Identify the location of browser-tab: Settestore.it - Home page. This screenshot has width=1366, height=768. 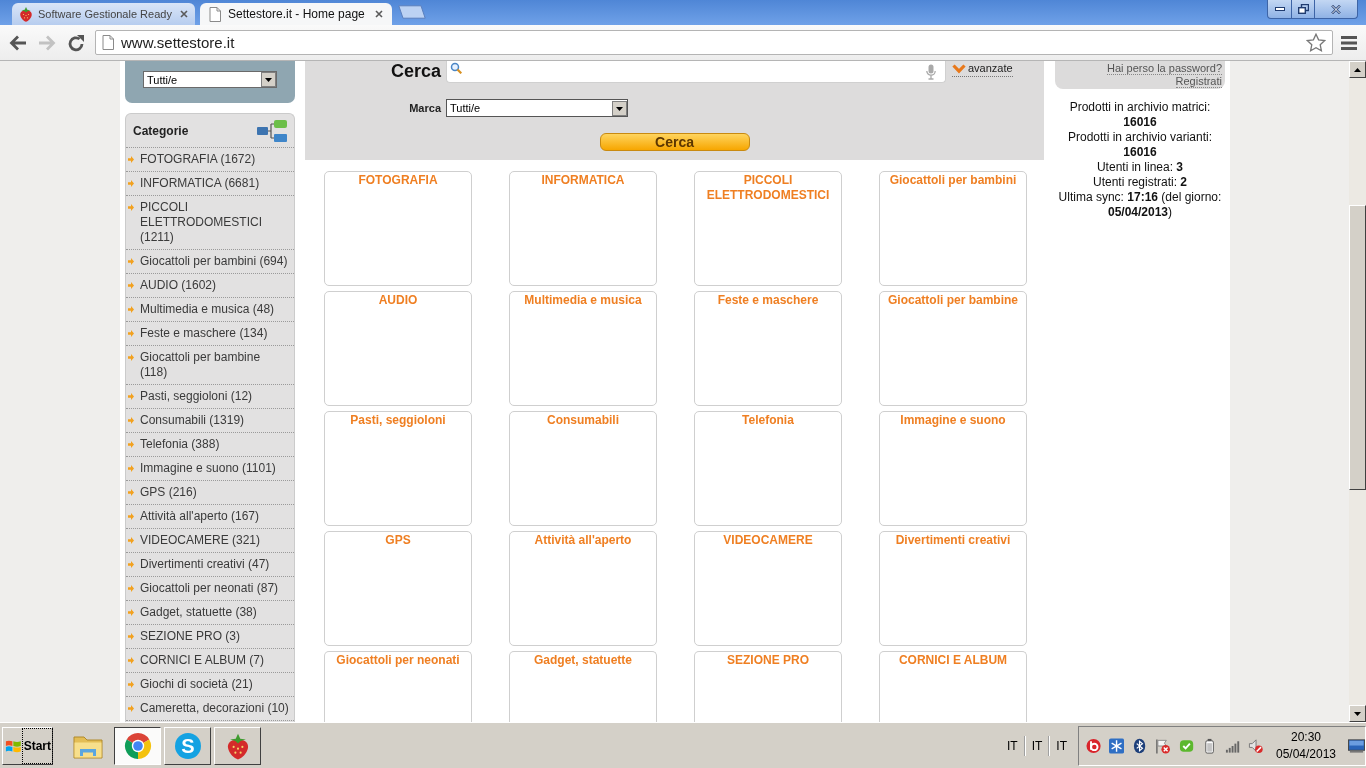
(296, 14).